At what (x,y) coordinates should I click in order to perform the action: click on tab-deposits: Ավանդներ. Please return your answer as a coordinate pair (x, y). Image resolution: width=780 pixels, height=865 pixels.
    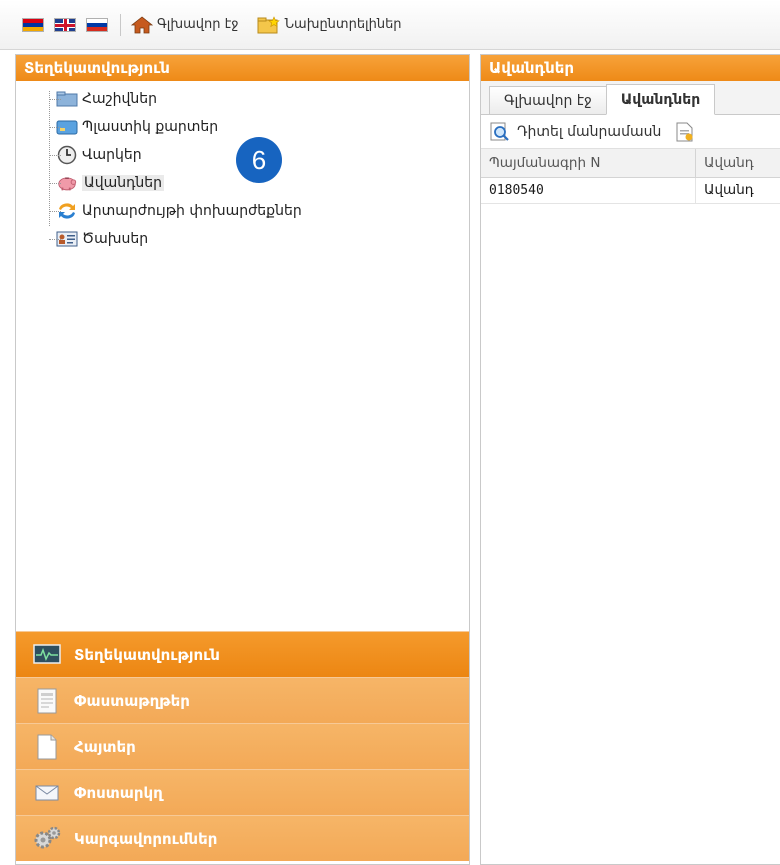
    Looking at the image, I should click on (660, 99).